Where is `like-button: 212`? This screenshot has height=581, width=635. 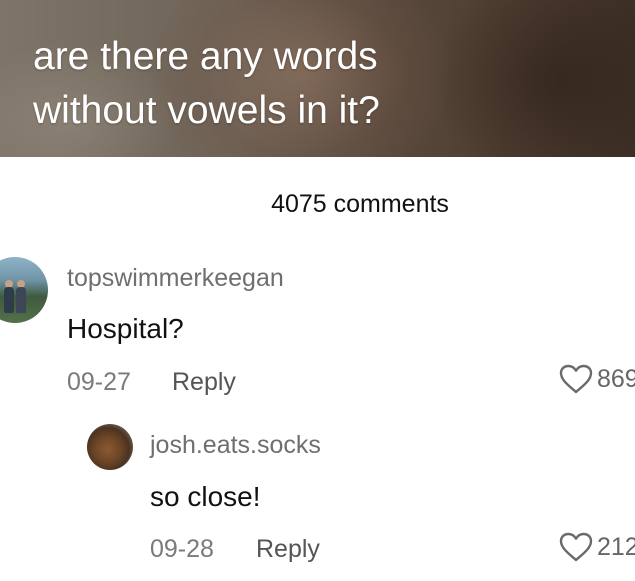
like-button: 212 is located at coordinates (597, 547).